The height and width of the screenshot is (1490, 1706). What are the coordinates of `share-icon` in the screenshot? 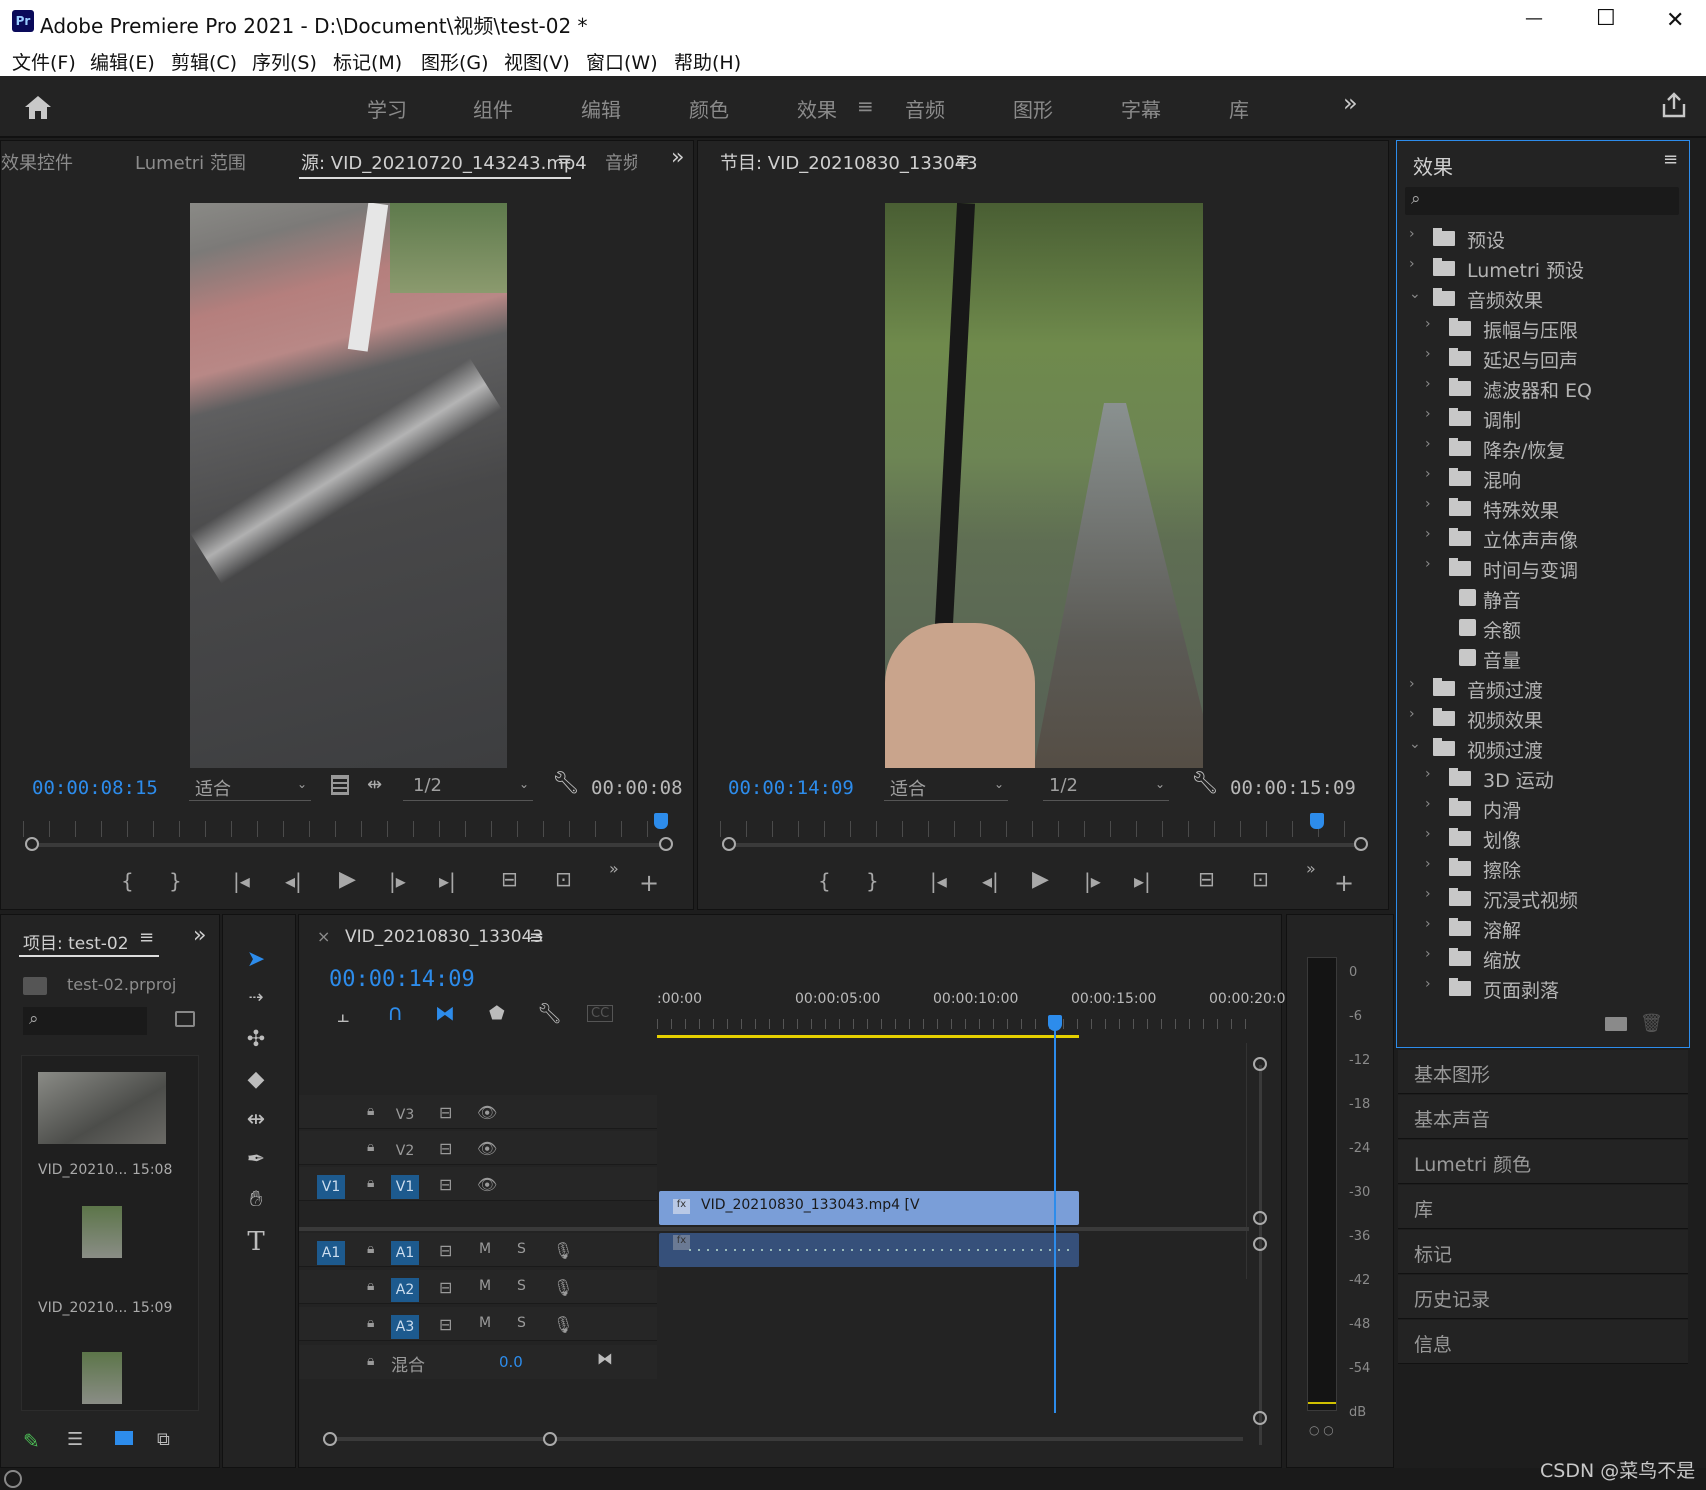 It's located at (1674, 107).